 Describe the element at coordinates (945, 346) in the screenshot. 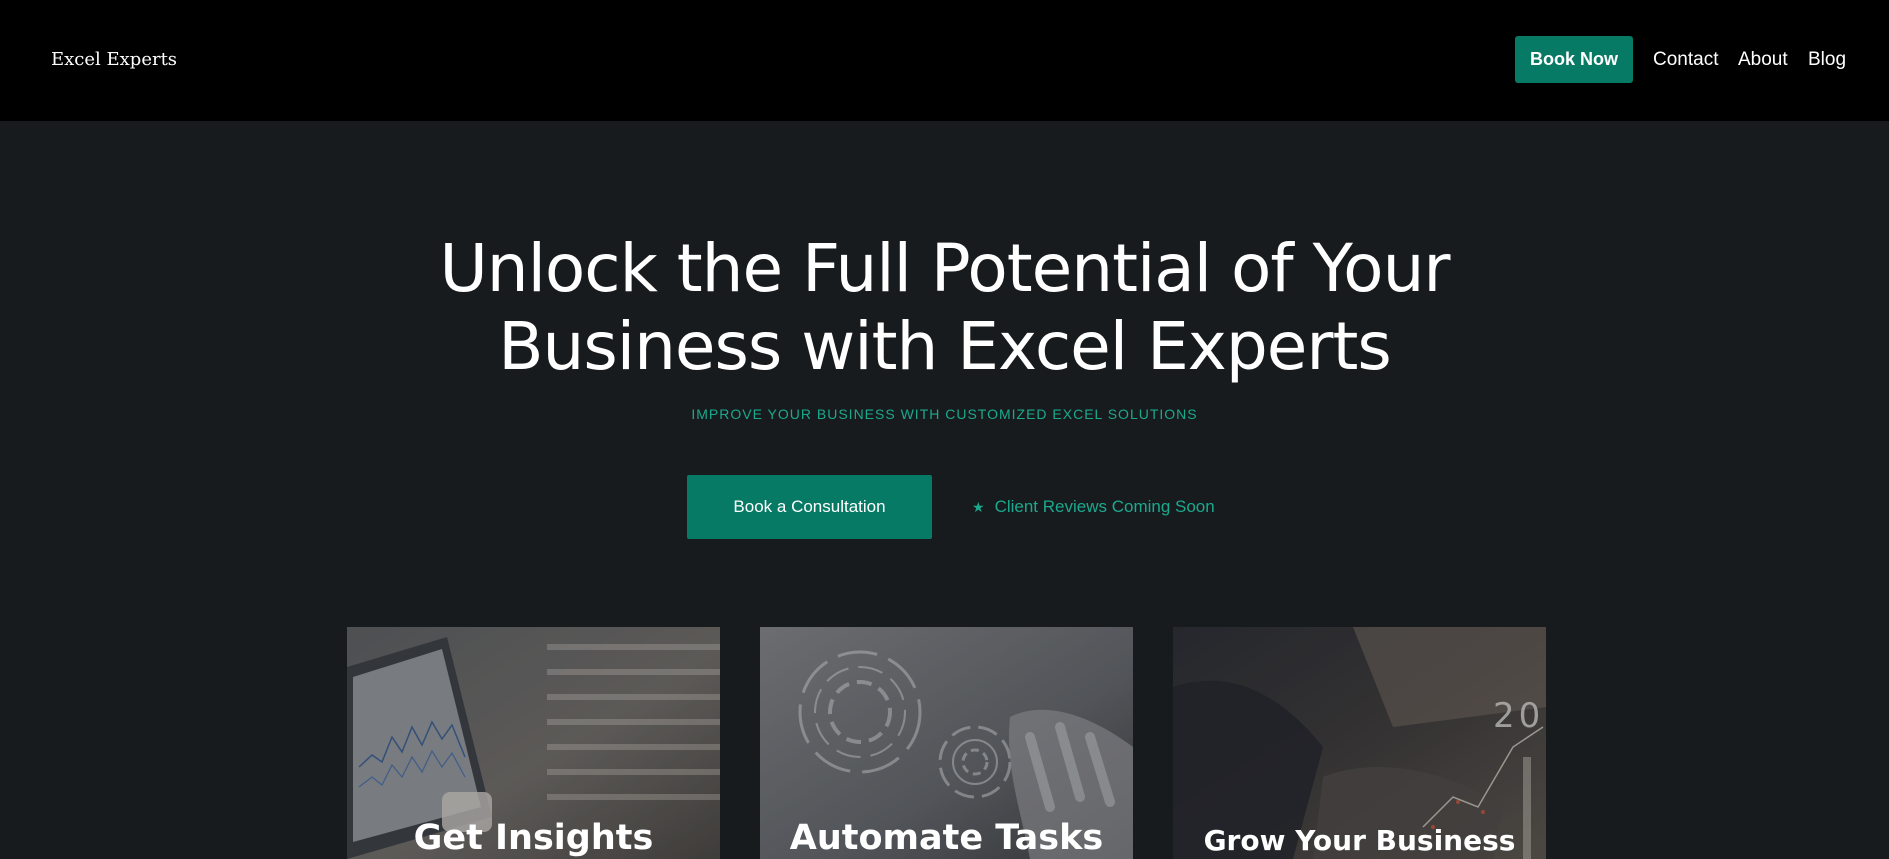

I see `hero-title-line-2: Business with Excel Experts` at that location.